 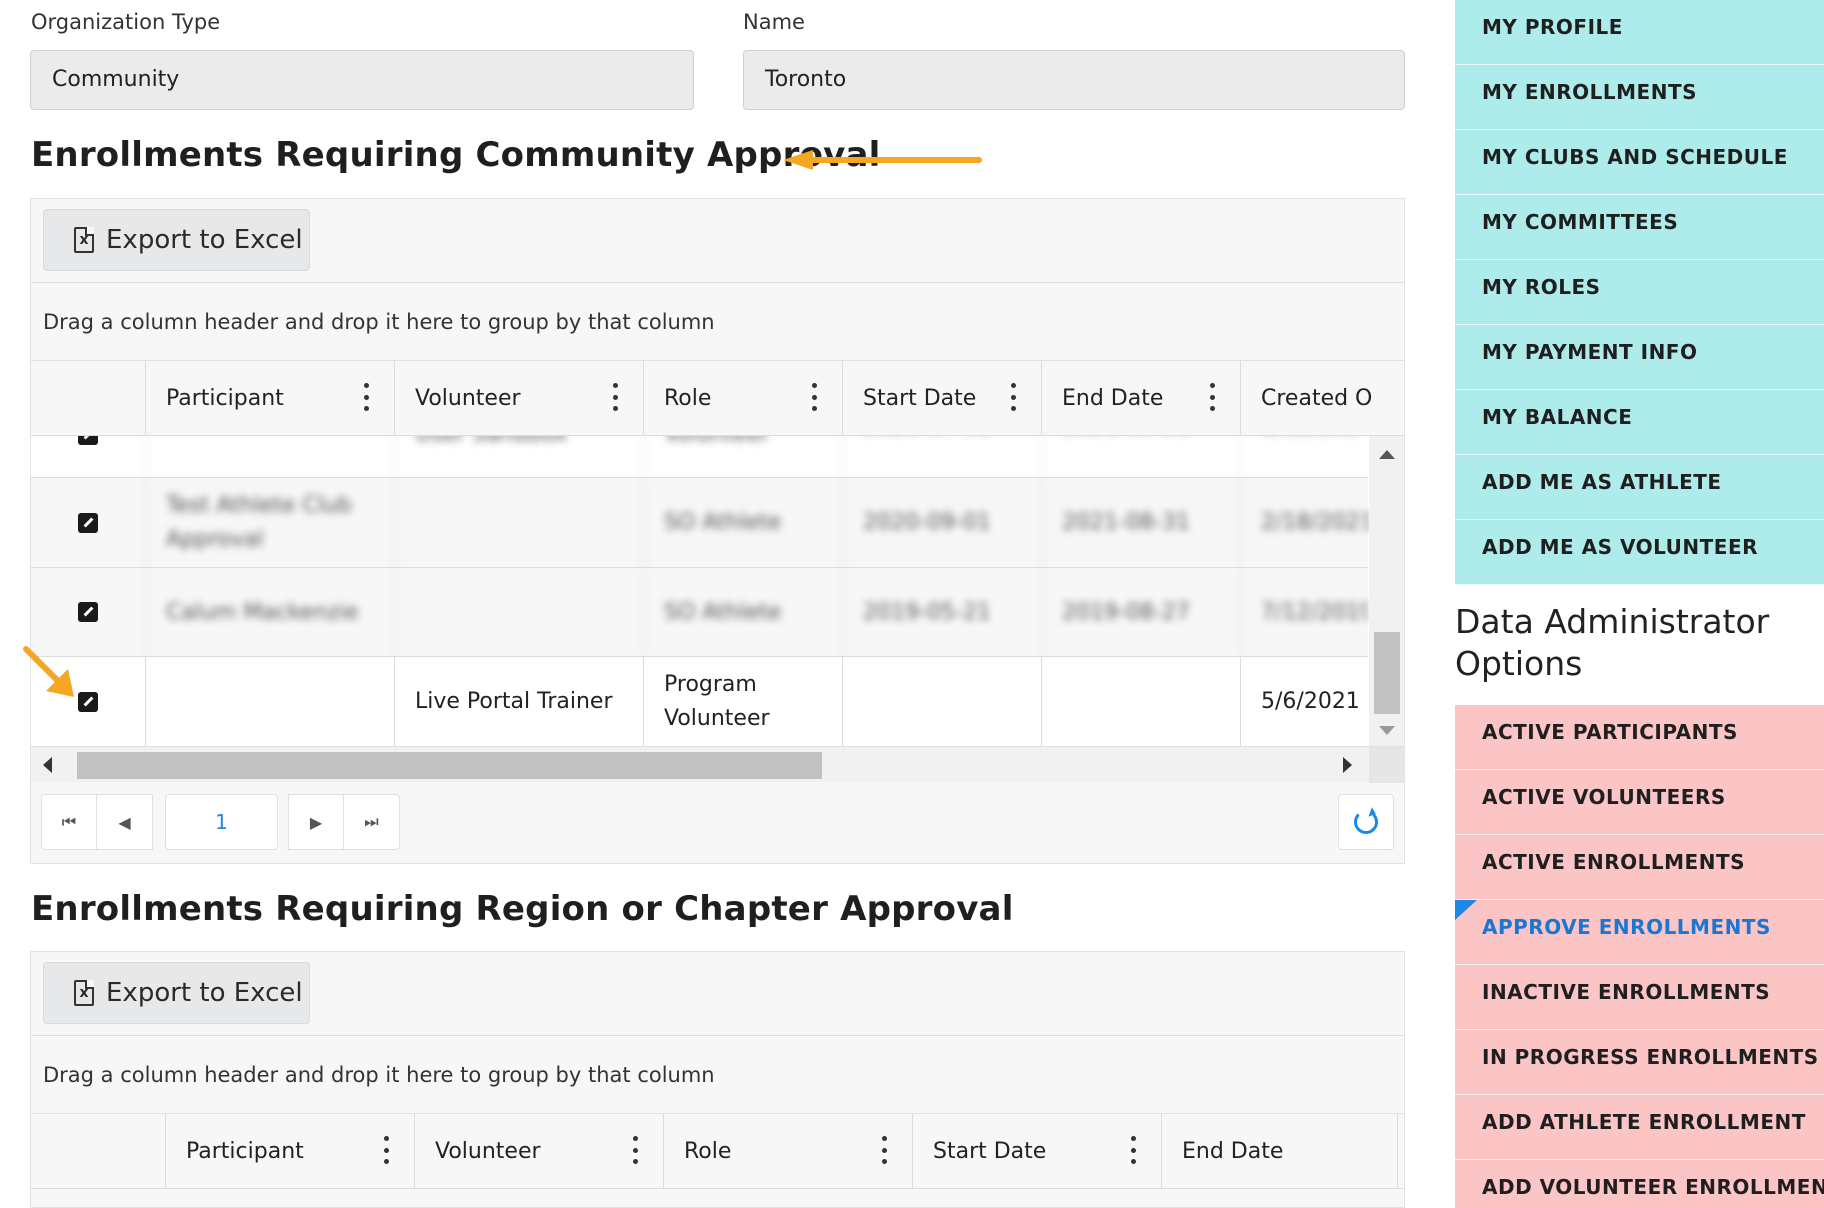 What do you see at coordinates (742, 456) in the screenshot?
I see `cell-role: Volunteer` at bounding box center [742, 456].